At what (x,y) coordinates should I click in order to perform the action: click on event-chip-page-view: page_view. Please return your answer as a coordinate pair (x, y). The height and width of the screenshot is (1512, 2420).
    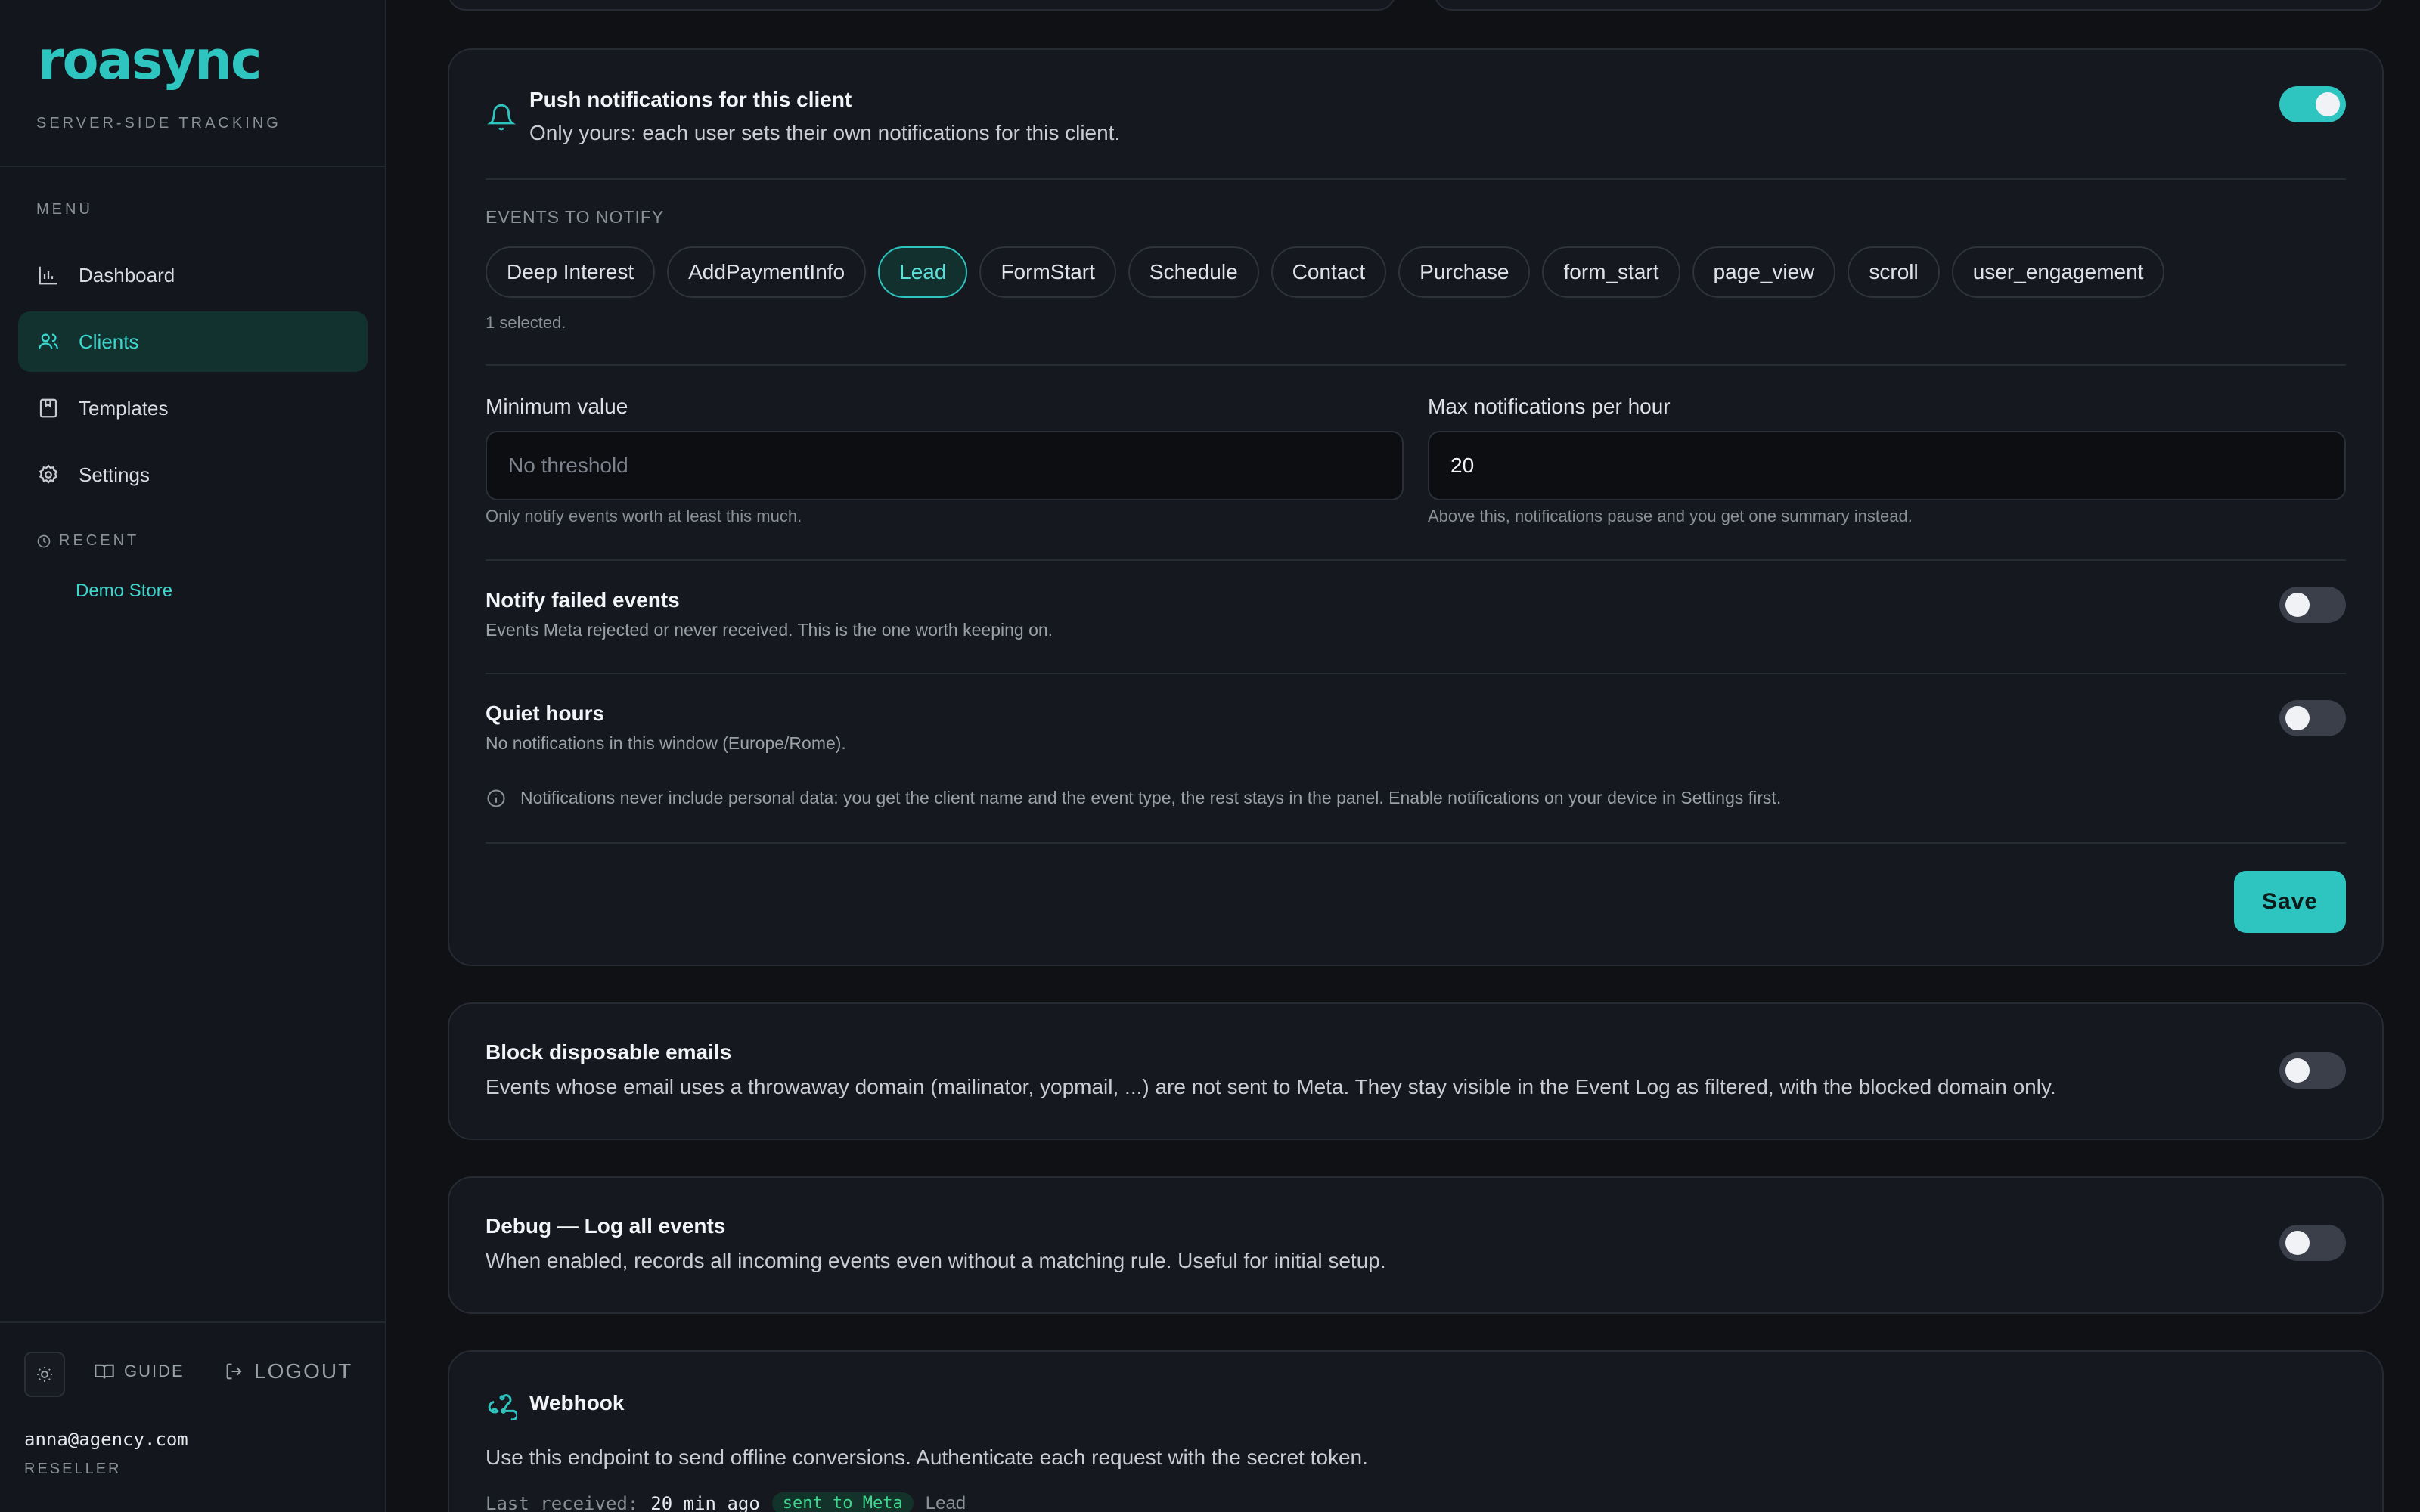
    Looking at the image, I should click on (1764, 272).